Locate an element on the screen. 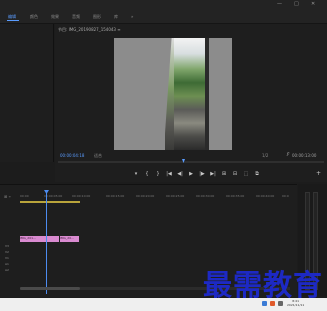  track-label: V2 is located at coordinates (7, 252).